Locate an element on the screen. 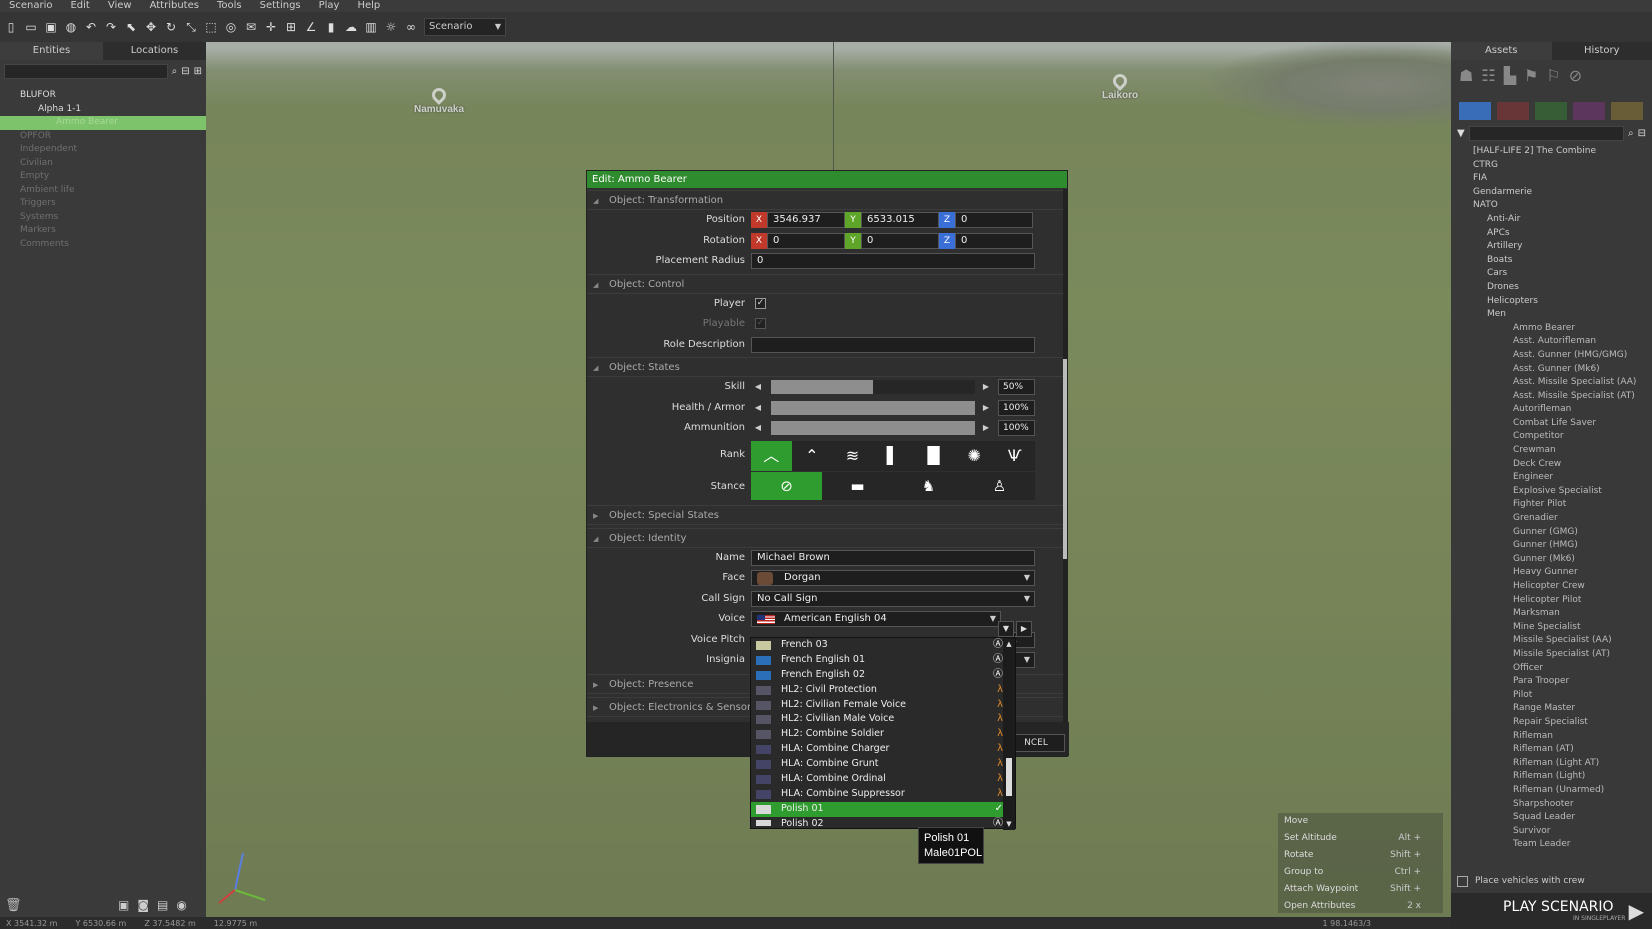 This screenshot has width=1652, height=929. asset-tree-item: APCs is located at coordinates (1551, 234).